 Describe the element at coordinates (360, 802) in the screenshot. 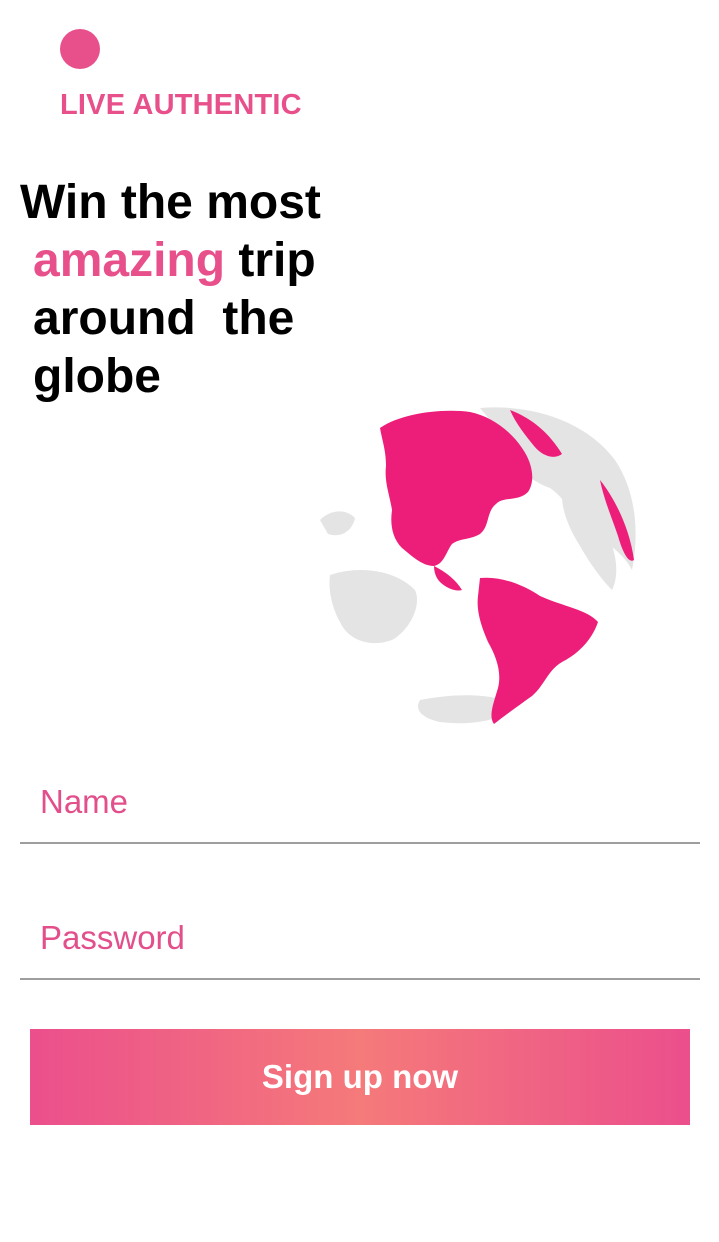

I see `name-input` at that location.